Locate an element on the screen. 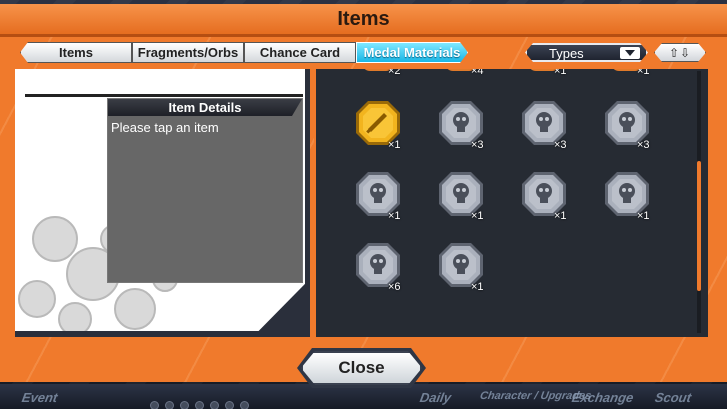  title-bar: Items is located at coordinates (363, 19).